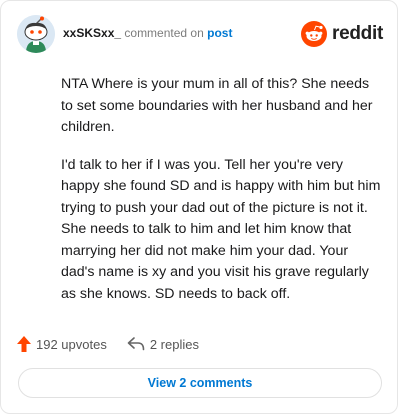 This screenshot has height=416, width=400. I want to click on reddit-logo-icon, so click(314, 34).